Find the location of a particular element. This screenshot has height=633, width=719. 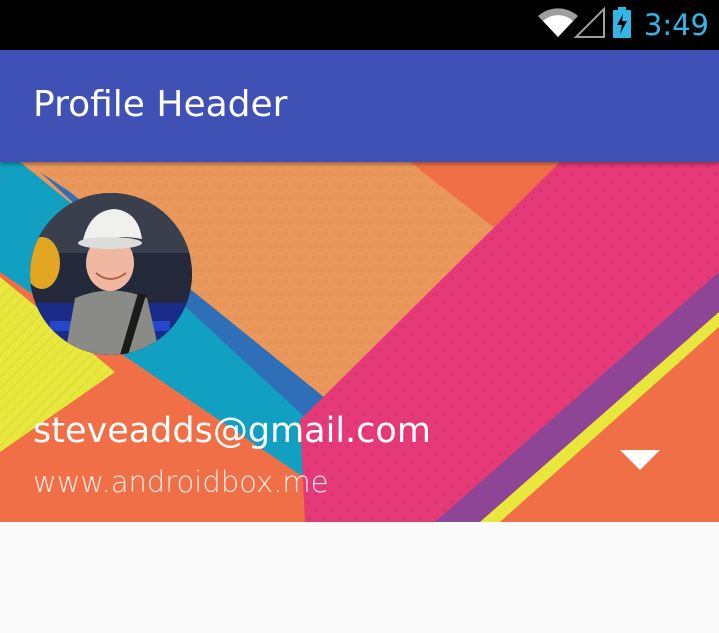

wifi-icon is located at coordinates (557, 25).